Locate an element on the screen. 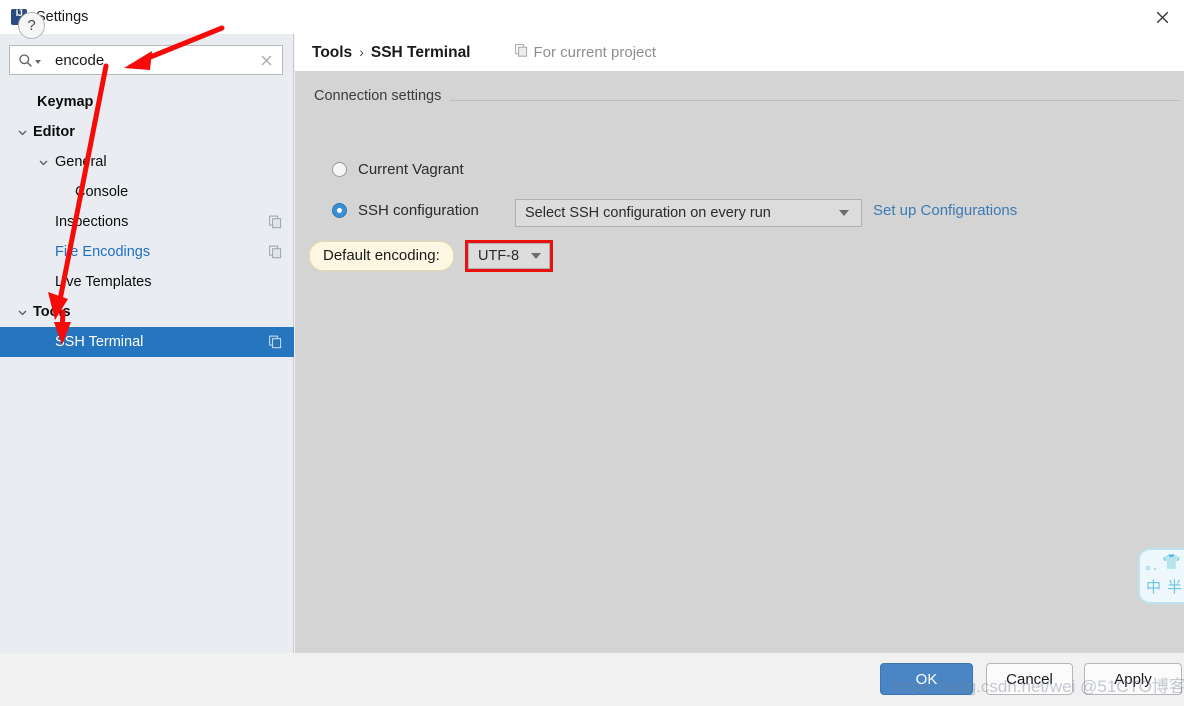 The image size is (1184, 706). sidebar-item-general: General is located at coordinates (147, 162).